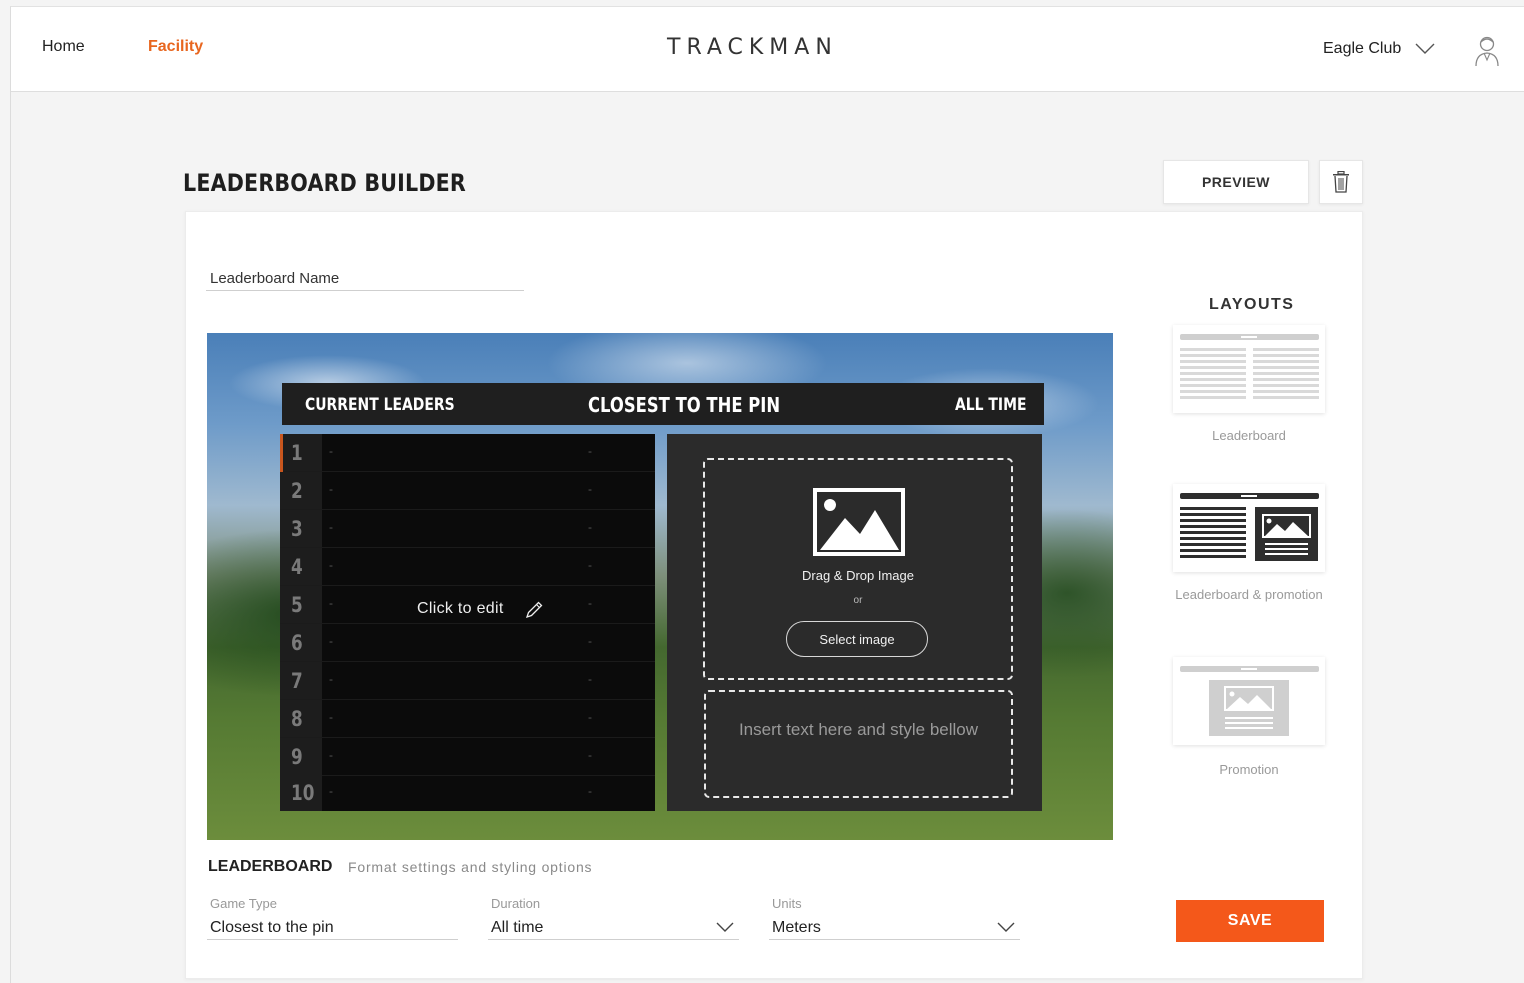 The width and height of the screenshot is (1524, 983). Describe the element at coordinates (857, 639) in the screenshot. I see `select-image-button: Select image` at that location.